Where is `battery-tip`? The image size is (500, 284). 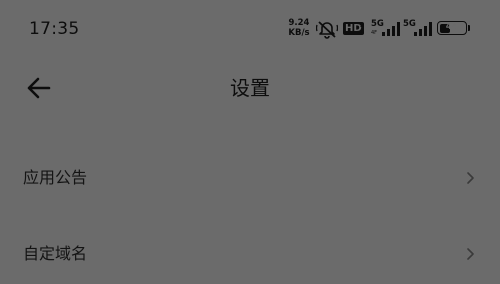 battery-tip is located at coordinates (469, 28).